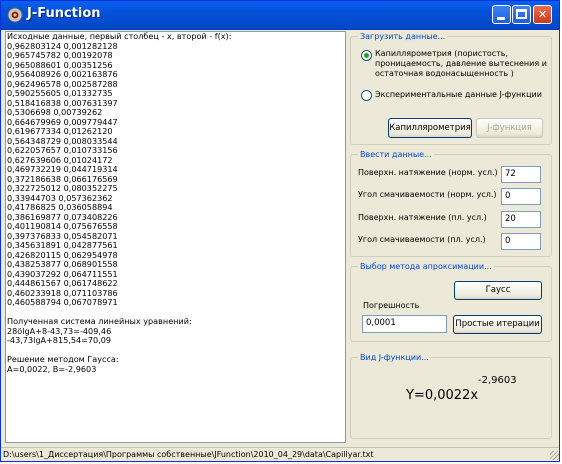 The width and height of the screenshot is (562, 464). Describe the element at coordinates (15, 15) in the screenshot. I see `app-icon` at that location.